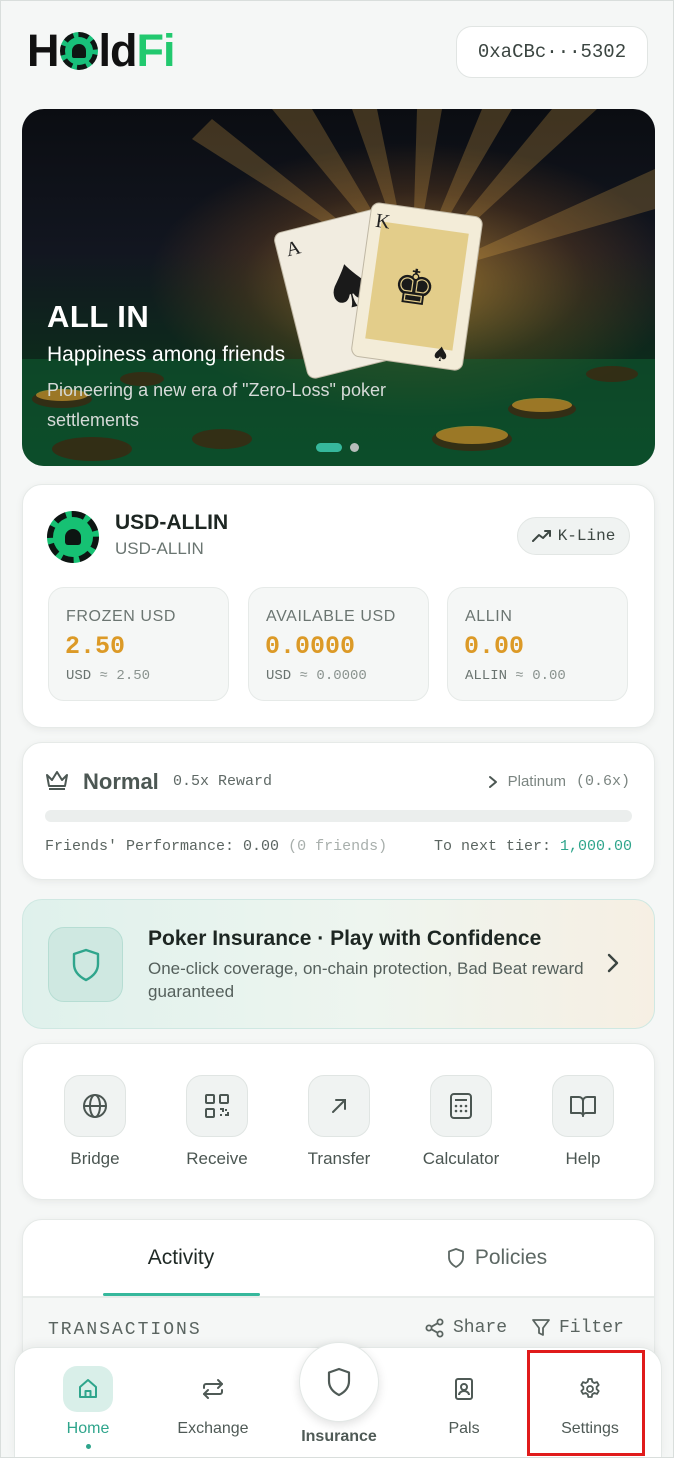 The height and width of the screenshot is (1458, 674). I want to click on action-label: Calculator, so click(461, 1158).